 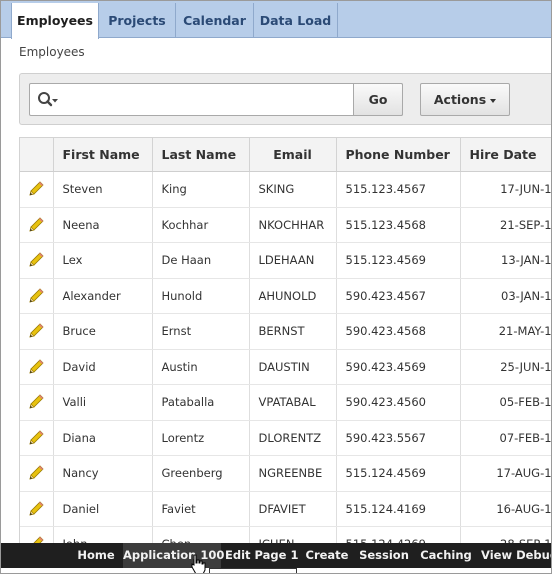 What do you see at coordinates (201, 473) in the screenshot?
I see `cell-last-name: Greenberg` at bounding box center [201, 473].